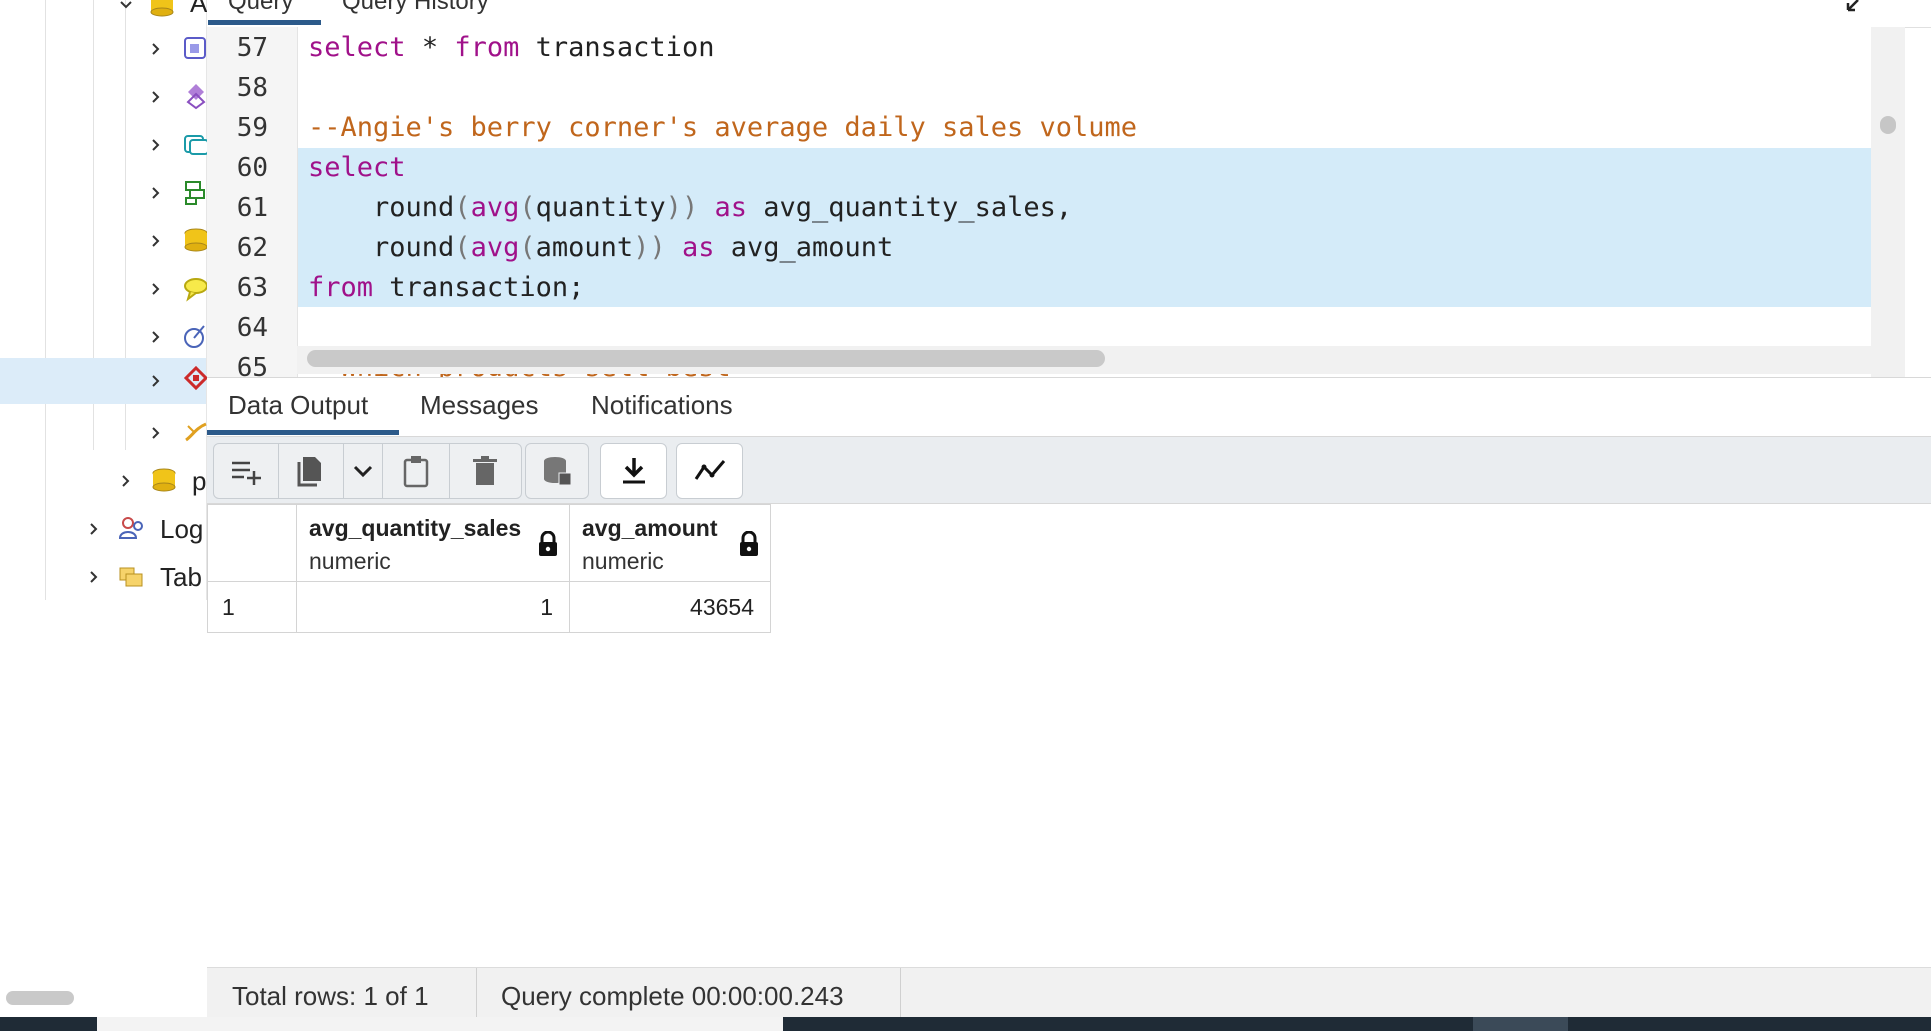 Image resolution: width=1931 pixels, height=1032 pixels. What do you see at coordinates (252, 88) in the screenshot?
I see `line-number: 58` at bounding box center [252, 88].